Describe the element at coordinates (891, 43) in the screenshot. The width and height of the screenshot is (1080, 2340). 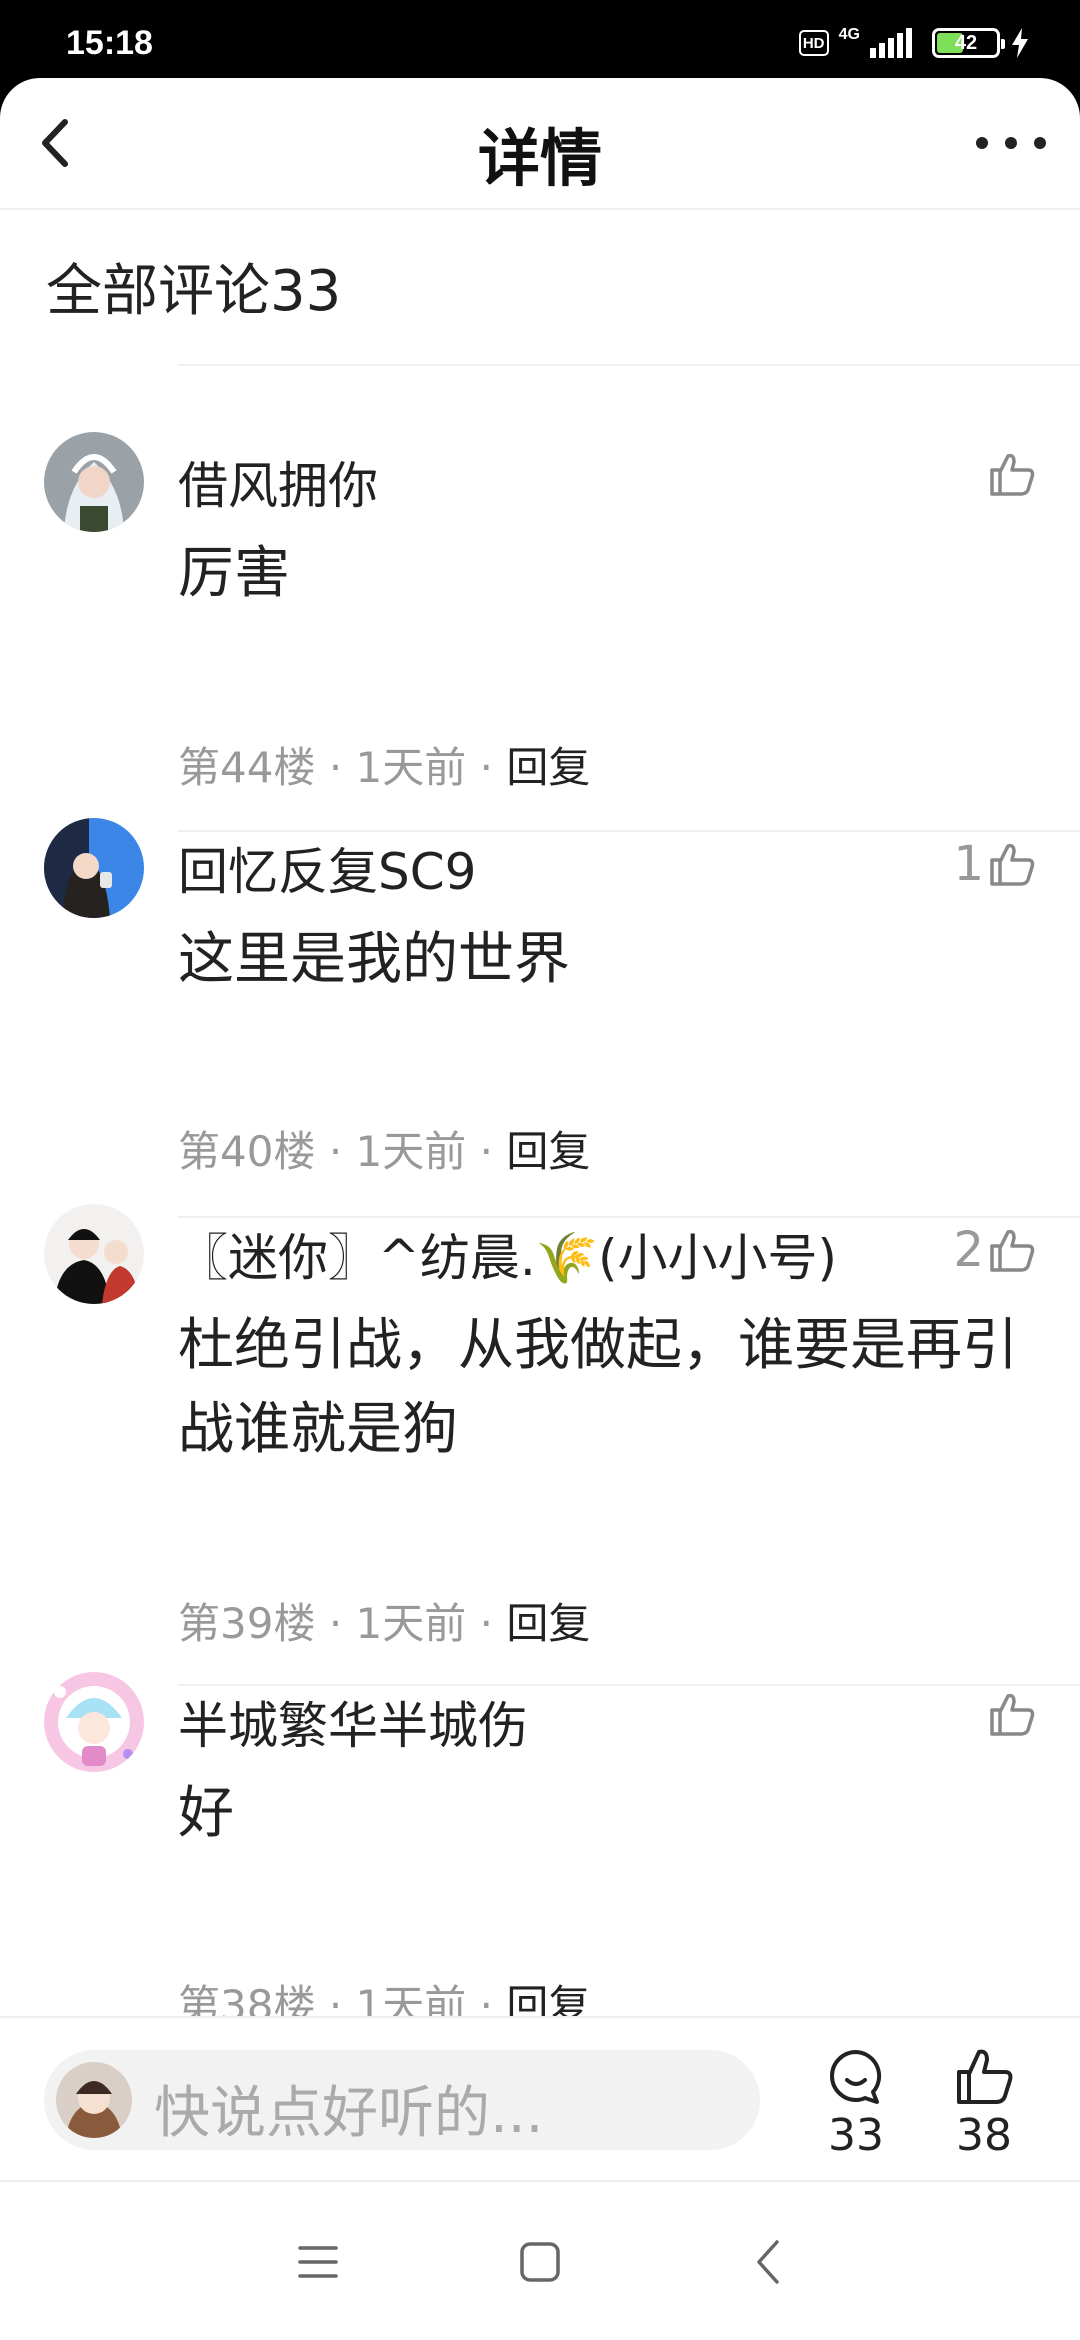
I see `signal-icon` at that location.